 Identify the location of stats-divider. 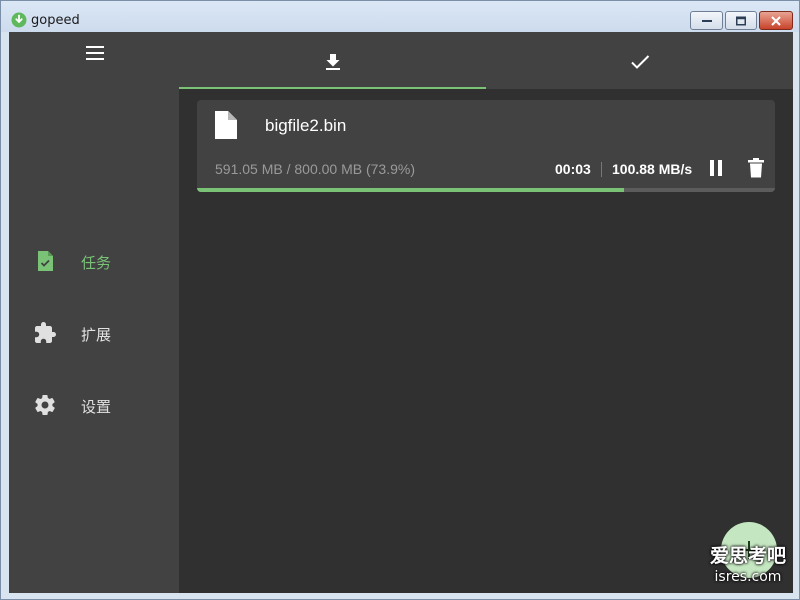
(601, 169).